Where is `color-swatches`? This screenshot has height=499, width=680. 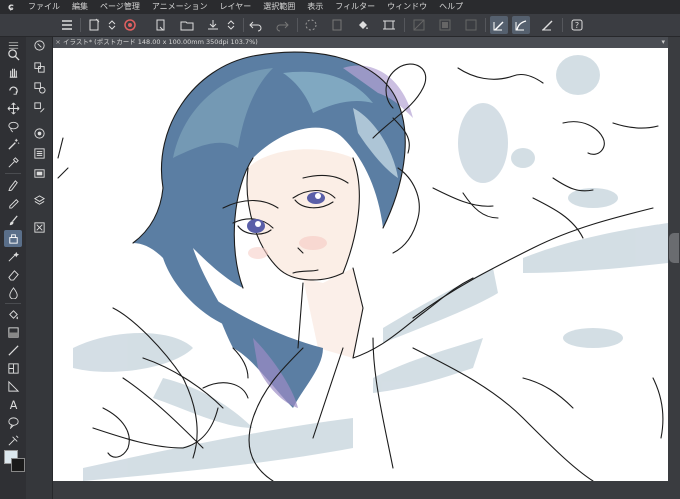
color-swatches is located at coordinates (14, 470).